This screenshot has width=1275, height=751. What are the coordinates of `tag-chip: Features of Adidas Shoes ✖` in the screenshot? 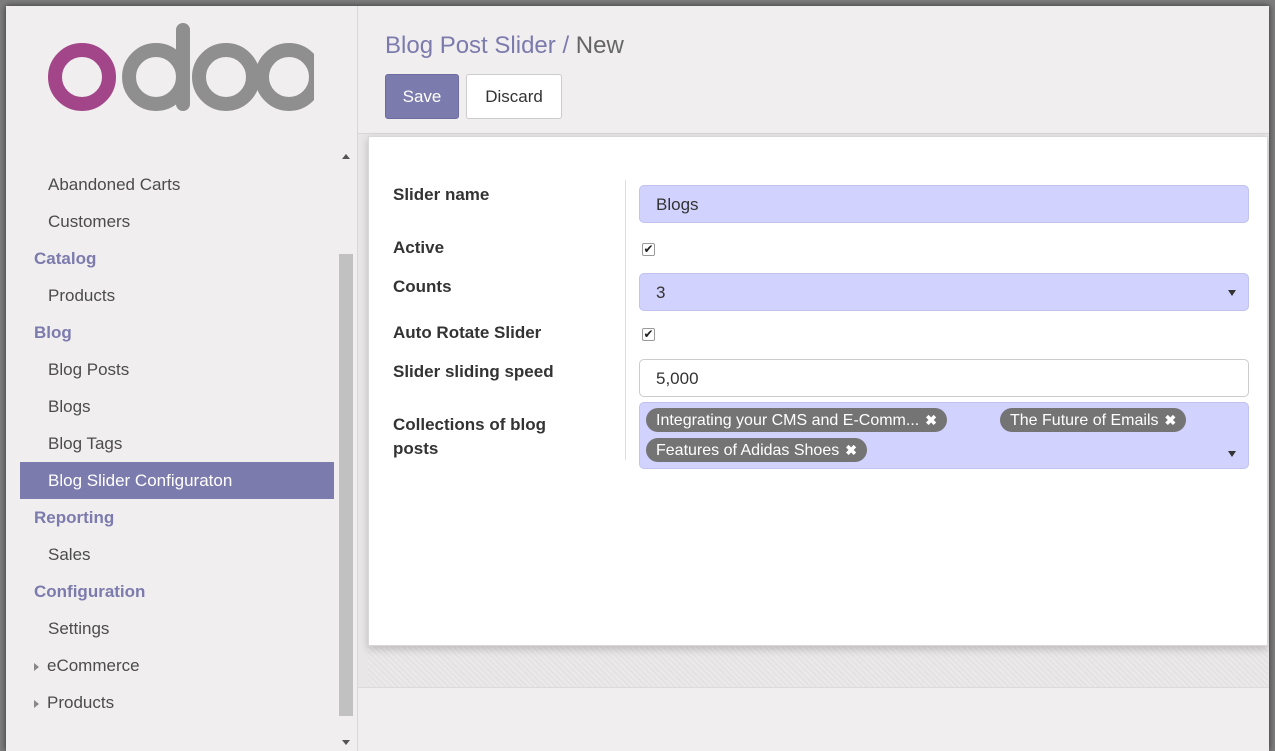 It's located at (756, 450).